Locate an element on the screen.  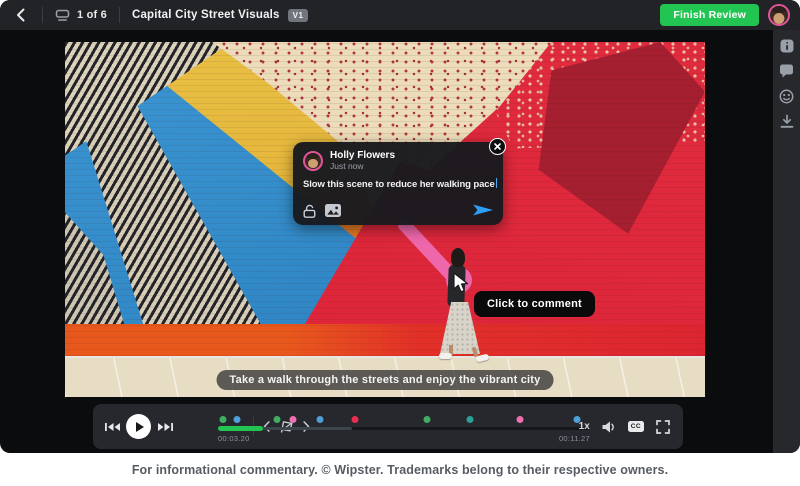
commenter-name: Holly Flowers is located at coordinates (363, 155).